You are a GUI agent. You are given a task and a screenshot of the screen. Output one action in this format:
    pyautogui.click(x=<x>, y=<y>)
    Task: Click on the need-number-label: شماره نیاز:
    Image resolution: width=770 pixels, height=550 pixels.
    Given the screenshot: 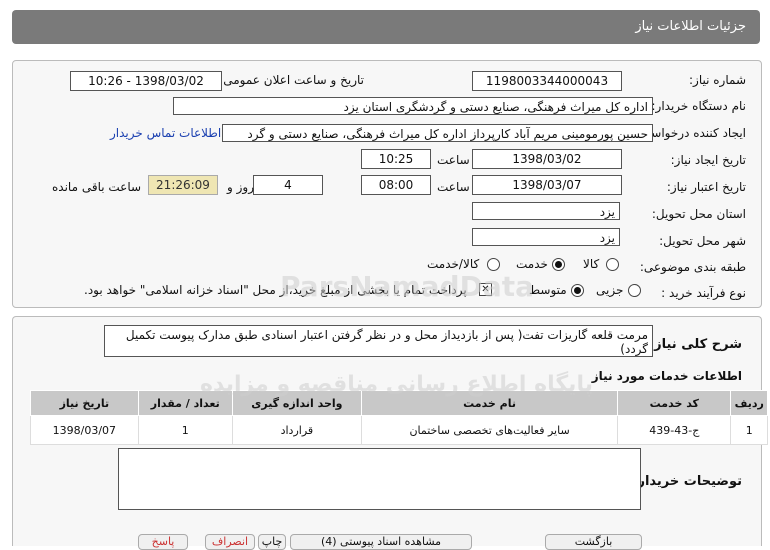 What is the action you would take?
    pyautogui.click(x=717, y=80)
    